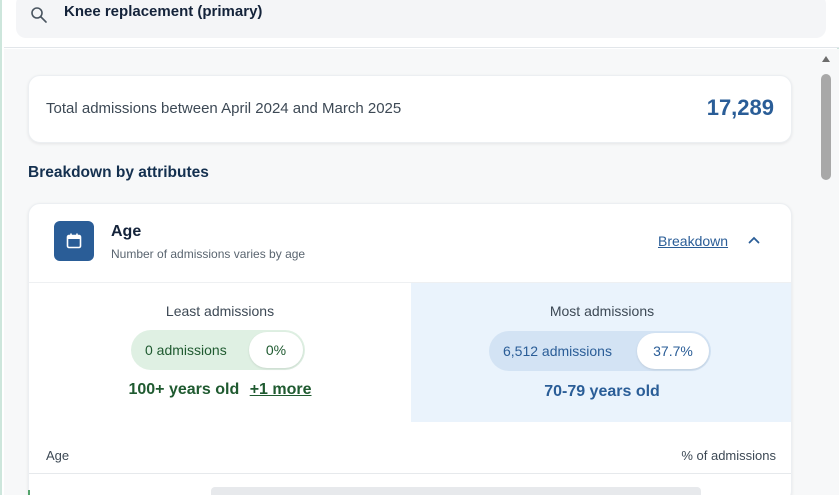  I want to click on least-admissions-group: 100+ years old +1 more, so click(220, 390).